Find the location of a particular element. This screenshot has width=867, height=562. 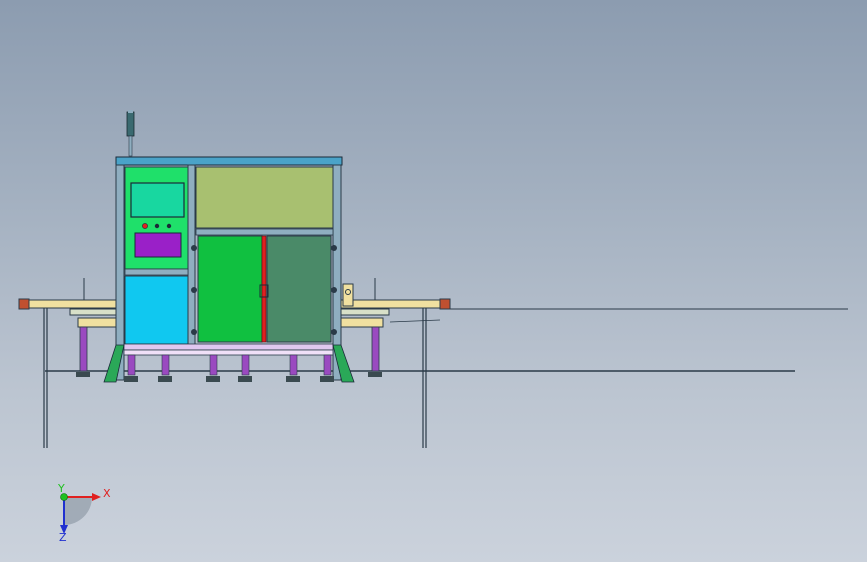

reset-button-icon is located at coordinates (169, 226).